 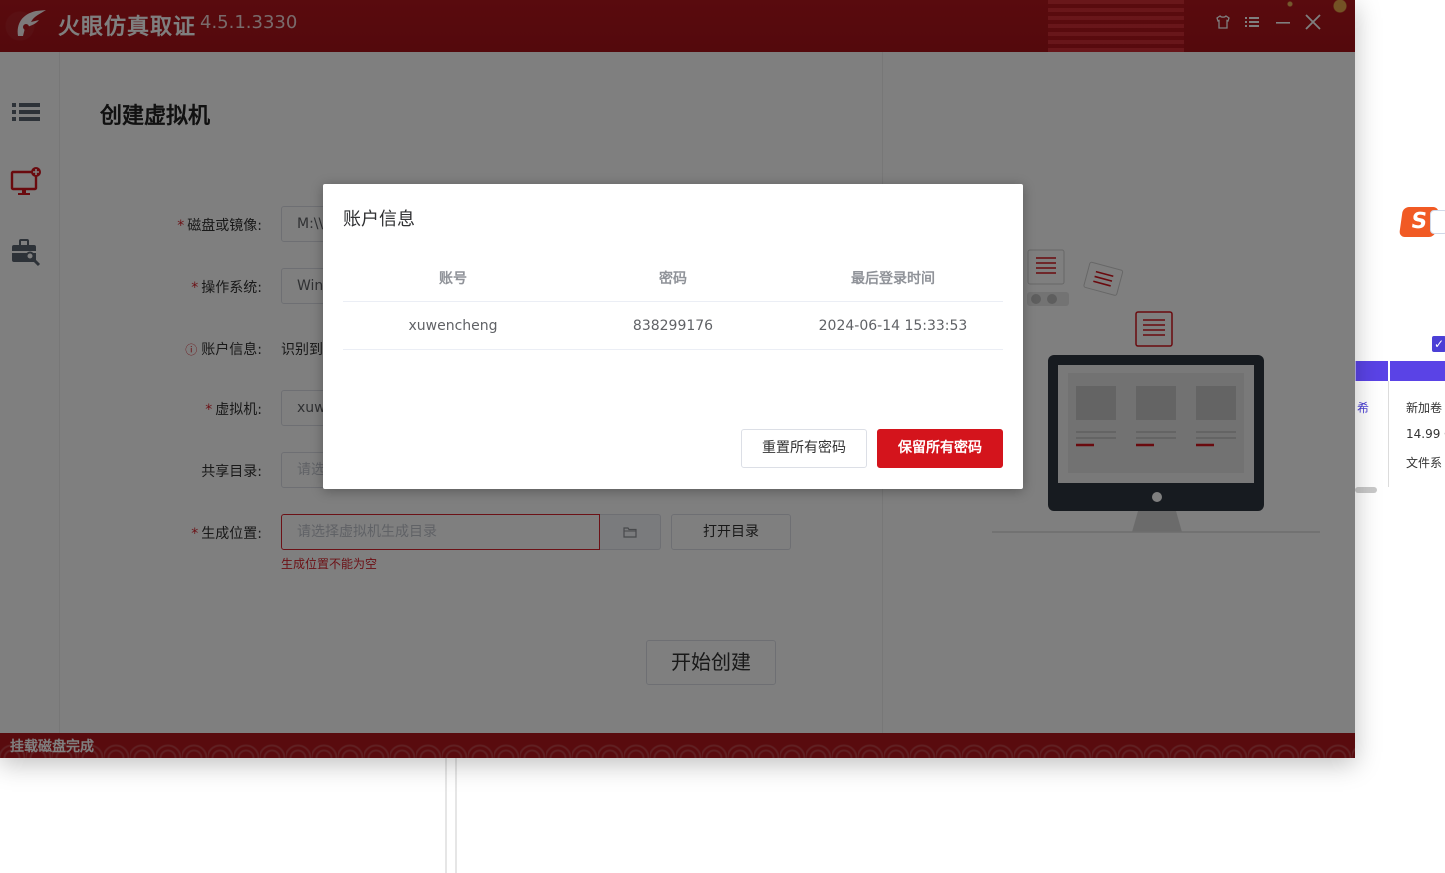 I want to click on cell-account: xuwencheng, so click(x=453, y=325).